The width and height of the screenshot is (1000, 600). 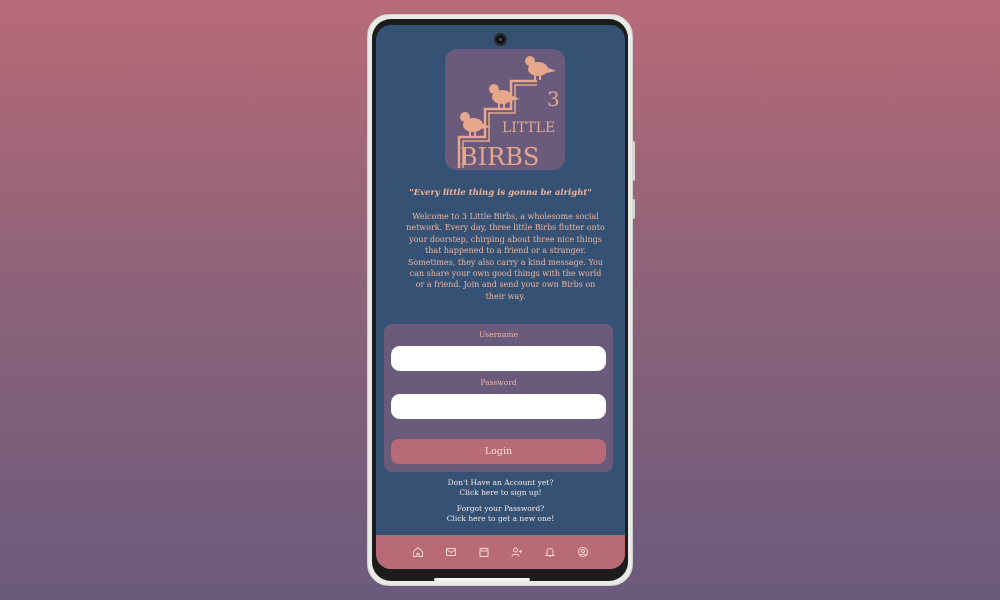 I want to click on login-button: Login, so click(x=498, y=451).